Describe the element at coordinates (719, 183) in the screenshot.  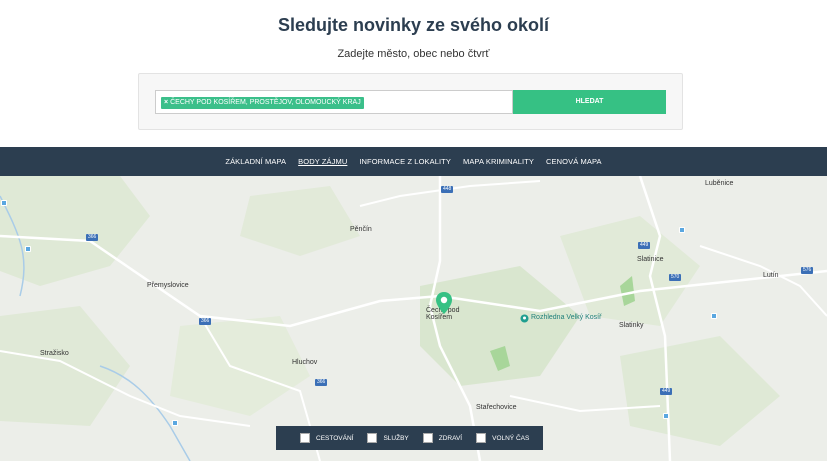
I see `place-label: Luběnice` at that location.